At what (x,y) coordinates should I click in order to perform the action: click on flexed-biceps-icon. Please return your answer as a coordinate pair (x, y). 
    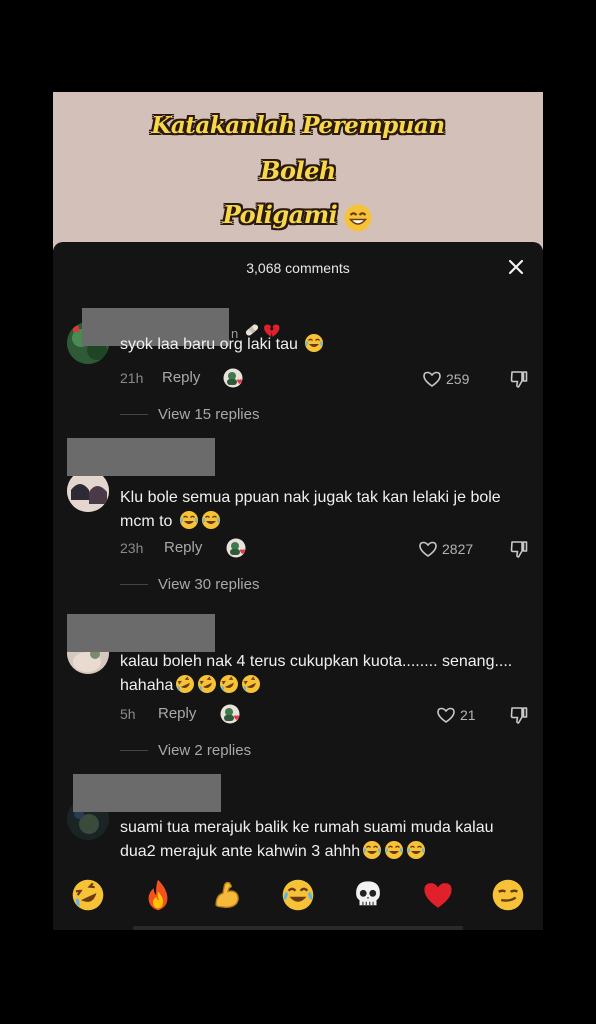
    Looking at the image, I should click on (228, 895).